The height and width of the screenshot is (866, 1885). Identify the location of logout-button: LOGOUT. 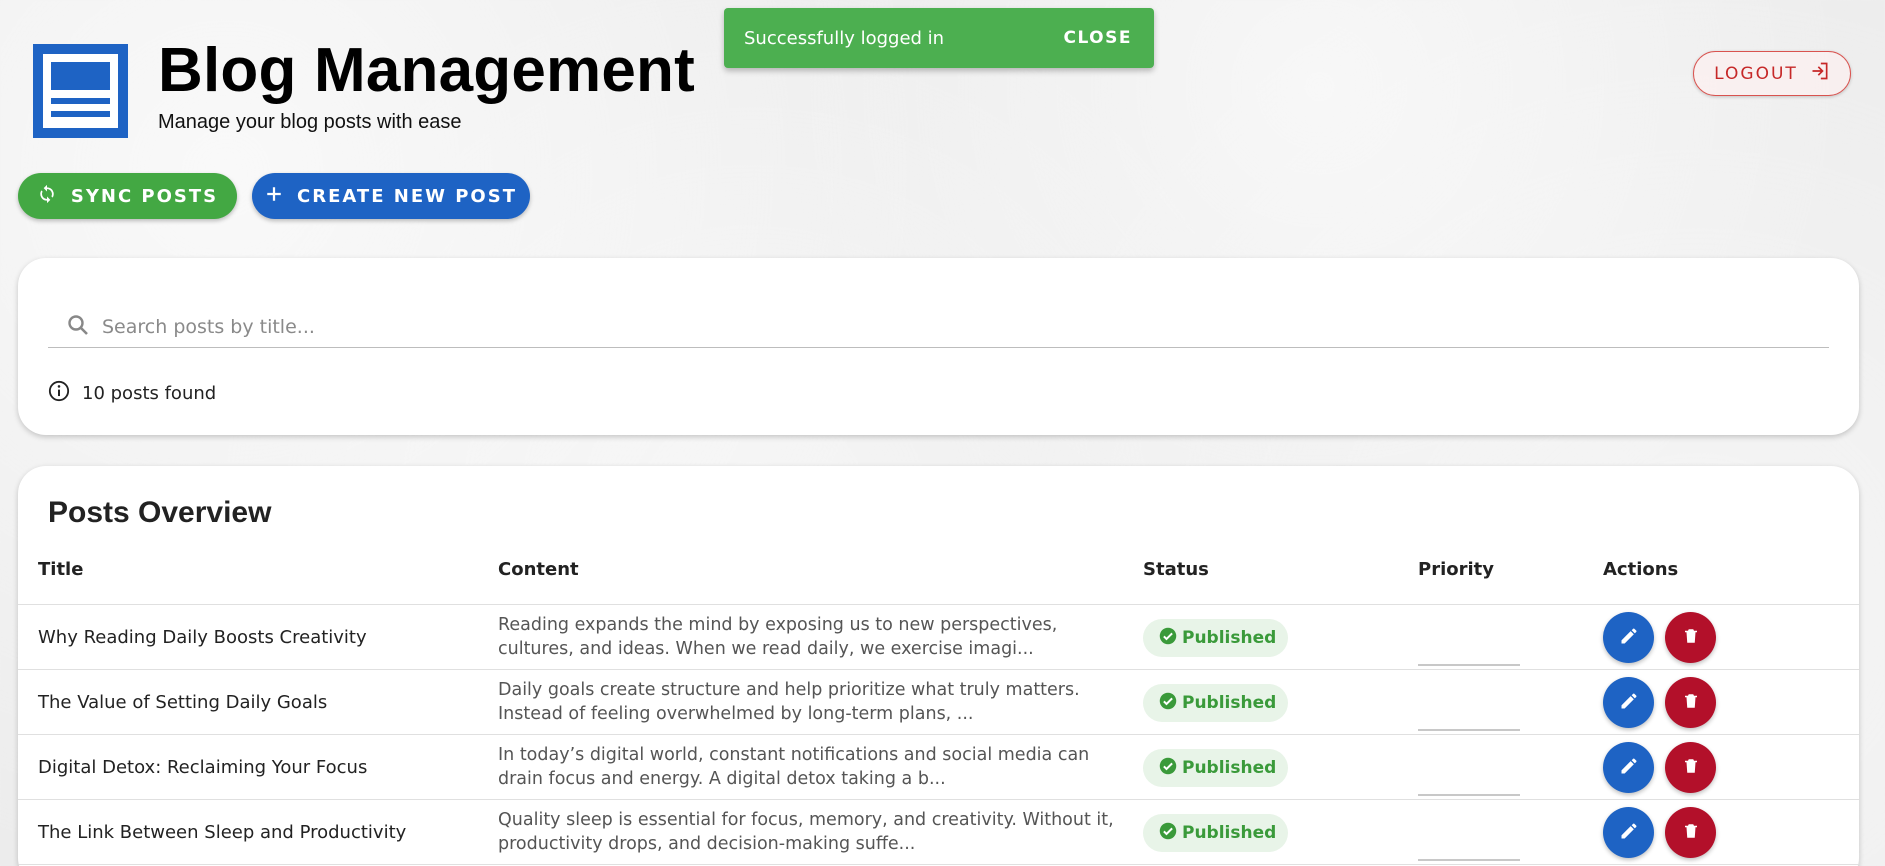
(1772, 73).